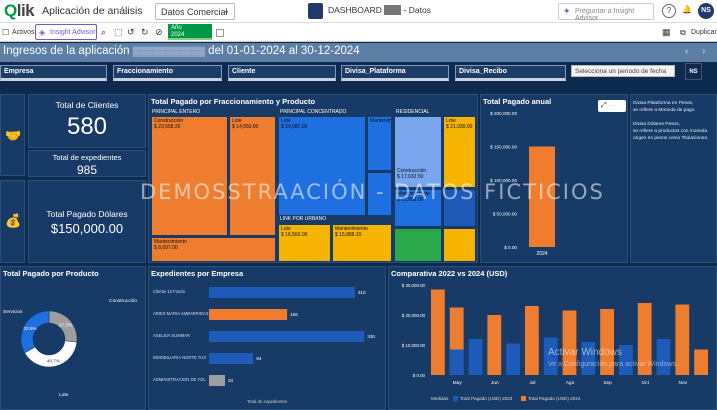 The image size is (717, 410). What do you see at coordinates (195, 11) in the screenshot?
I see `sheet-selector: Datos Comercial ⌄` at bounding box center [195, 11].